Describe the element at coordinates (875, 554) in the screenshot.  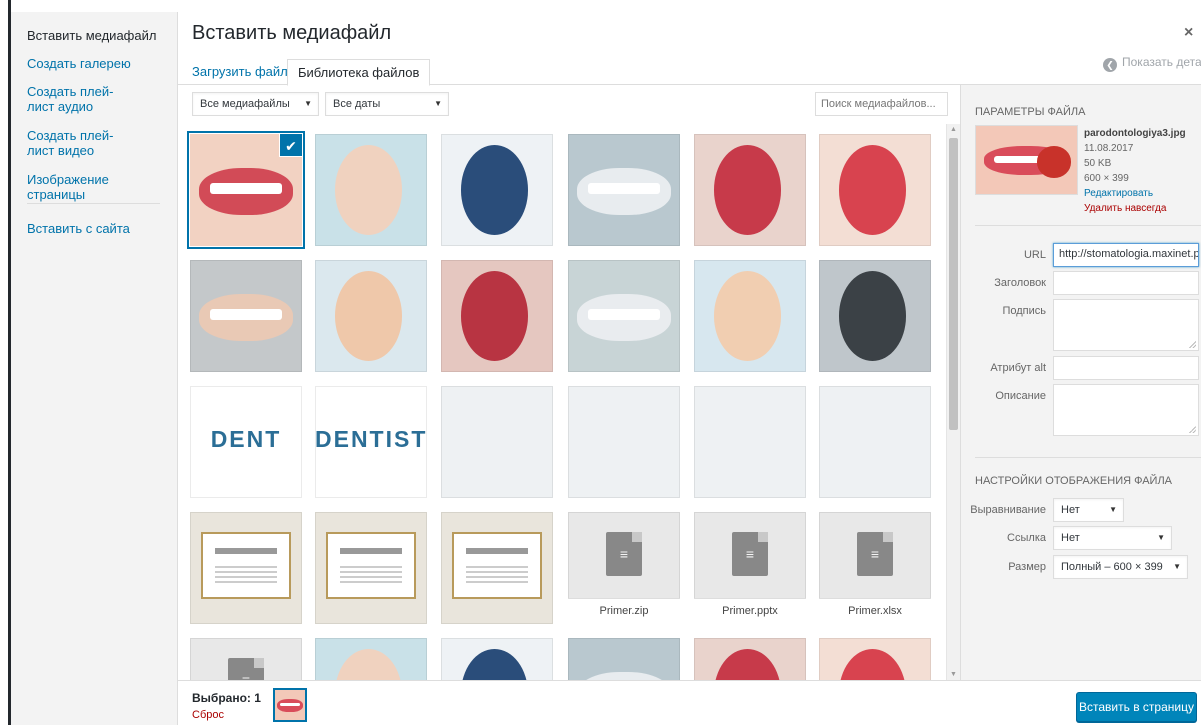
I see `spreadsheet-file-icon: ≡` at that location.